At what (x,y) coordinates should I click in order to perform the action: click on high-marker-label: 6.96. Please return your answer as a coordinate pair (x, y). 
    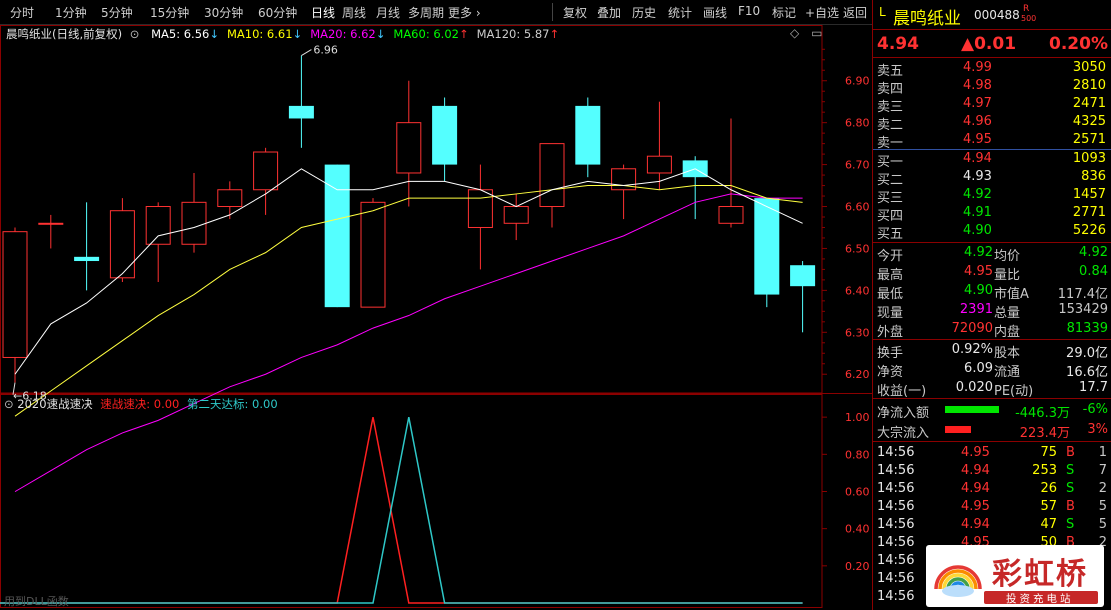
    Looking at the image, I should click on (325, 50).